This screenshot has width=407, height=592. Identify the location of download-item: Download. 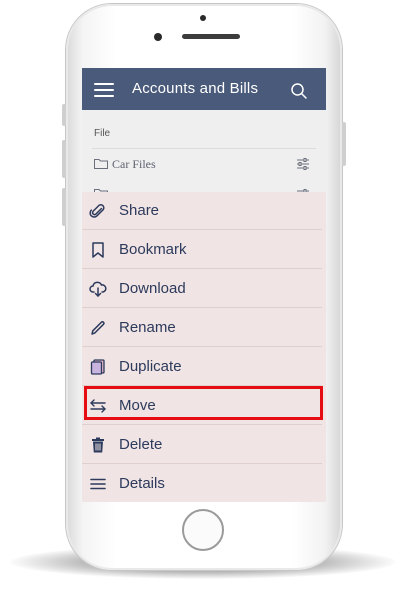
(204, 289).